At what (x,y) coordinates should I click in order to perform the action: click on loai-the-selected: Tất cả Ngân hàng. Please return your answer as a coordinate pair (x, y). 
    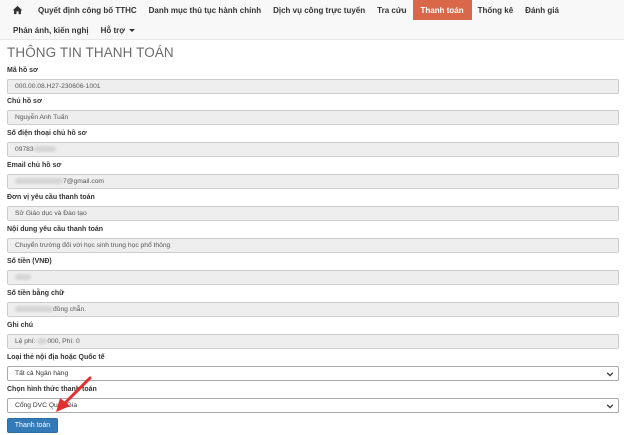
    Looking at the image, I should click on (42, 373).